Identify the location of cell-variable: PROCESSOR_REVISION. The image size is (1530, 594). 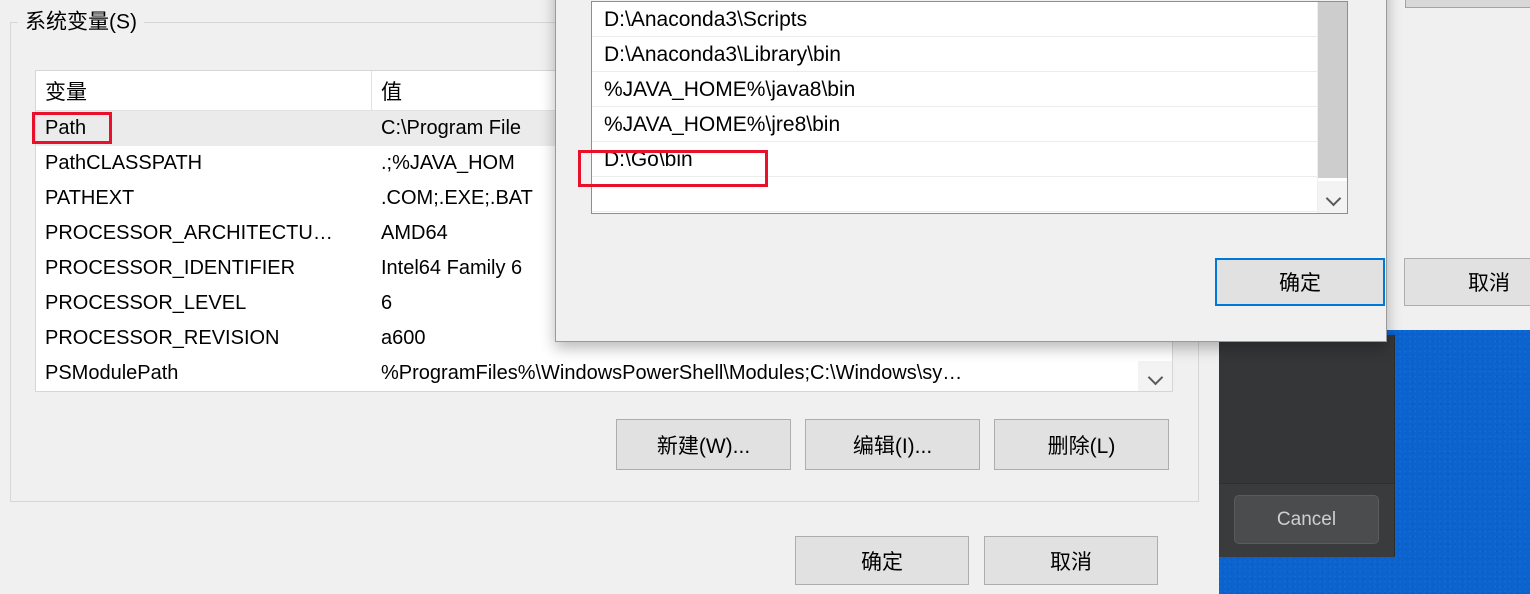
(162, 338).